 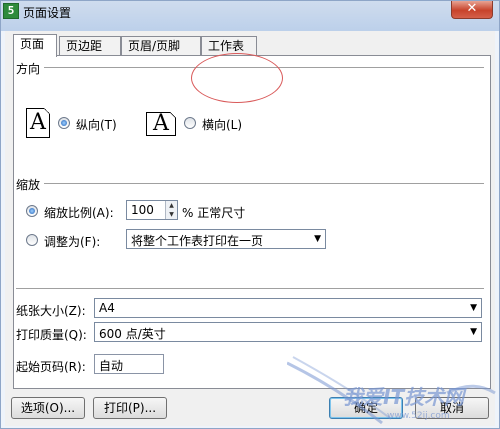 What do you see at coordinates (79, 212) in the screenshot?
I see `adjust-to-label: 缩放比例(A):` at bounding box center [79, 212].